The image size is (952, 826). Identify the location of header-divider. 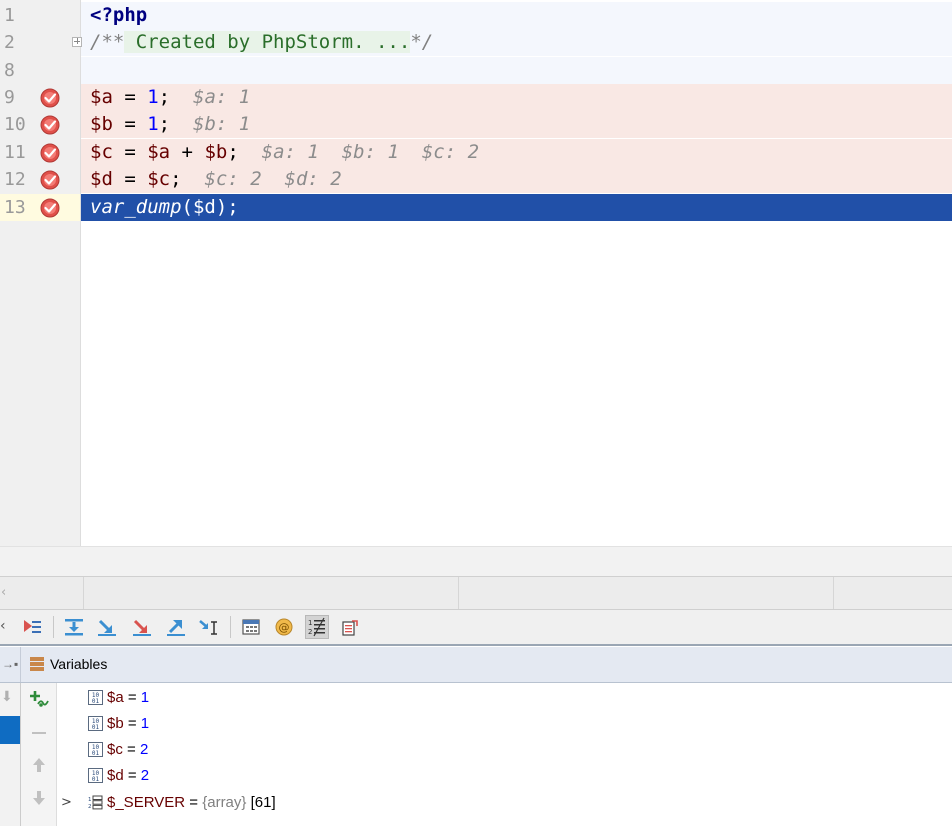
(20, 664).